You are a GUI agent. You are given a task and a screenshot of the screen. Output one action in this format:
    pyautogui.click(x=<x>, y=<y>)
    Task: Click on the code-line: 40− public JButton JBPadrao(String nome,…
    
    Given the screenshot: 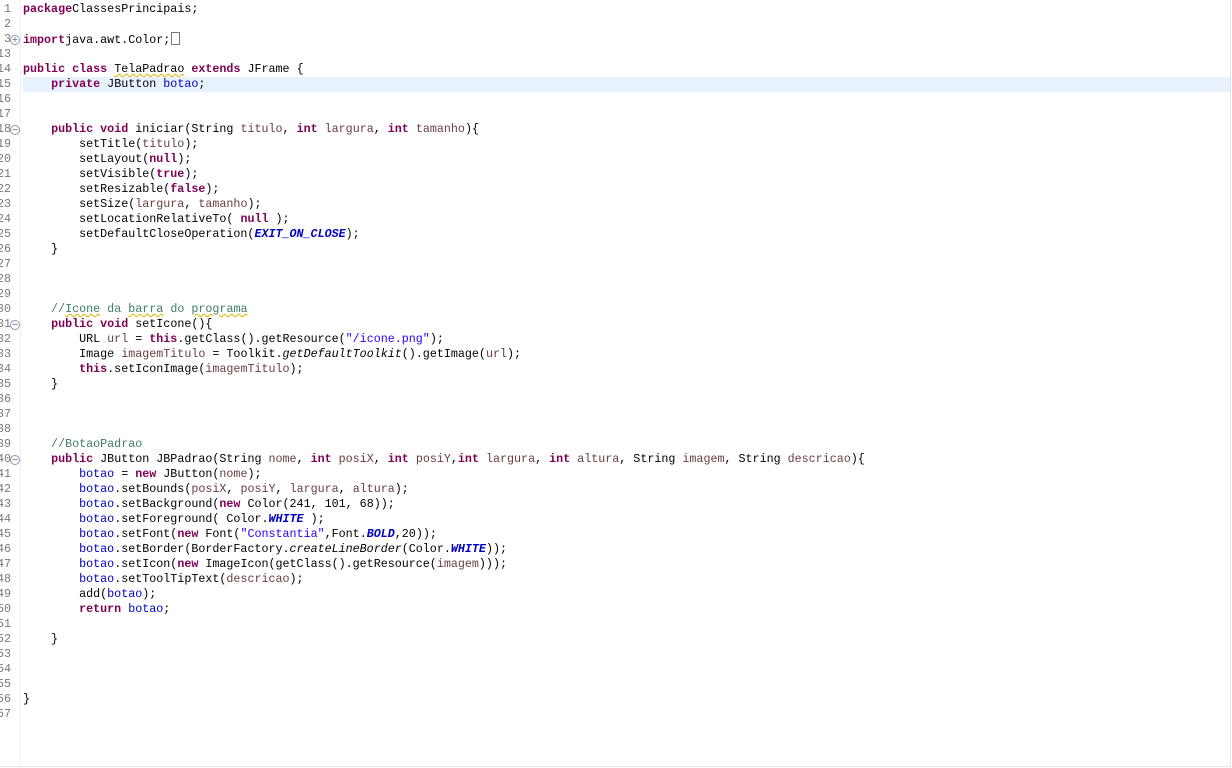 What is the action you would take?
    pyautogui.click(x=615, y=459)
    